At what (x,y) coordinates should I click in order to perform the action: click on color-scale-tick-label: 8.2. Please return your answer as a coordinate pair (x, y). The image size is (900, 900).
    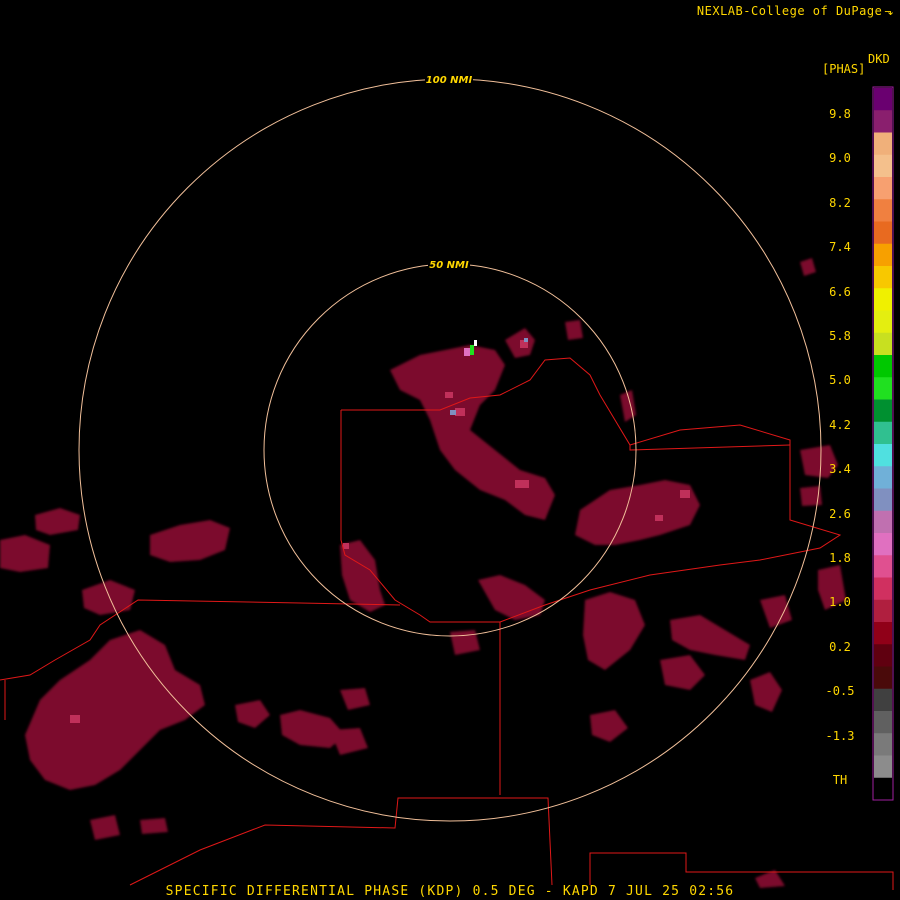
    Looking at the image, I should click on (840, 202).